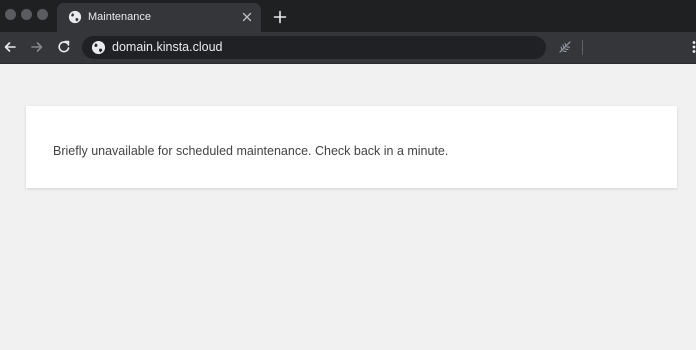 The width and height of the screenshot is (696, 350). What do you see at coordinates (691, 47) in the screenshot?
I see `kebab-menu-icon` at bounding box center [691, 47].